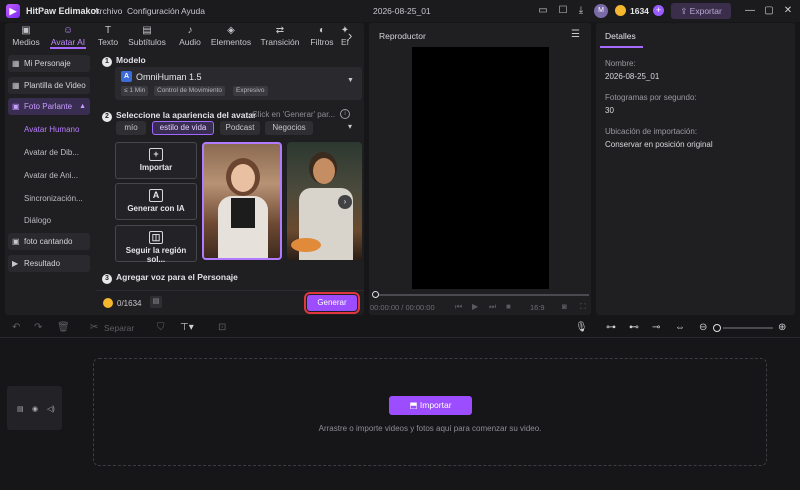 Image resolution: width=800 pixels, height=490 pixels. What do you see at coordinates (131, 128) in the screenshot?
I see `chip-mio: mío` at bounding box center [131, 128].